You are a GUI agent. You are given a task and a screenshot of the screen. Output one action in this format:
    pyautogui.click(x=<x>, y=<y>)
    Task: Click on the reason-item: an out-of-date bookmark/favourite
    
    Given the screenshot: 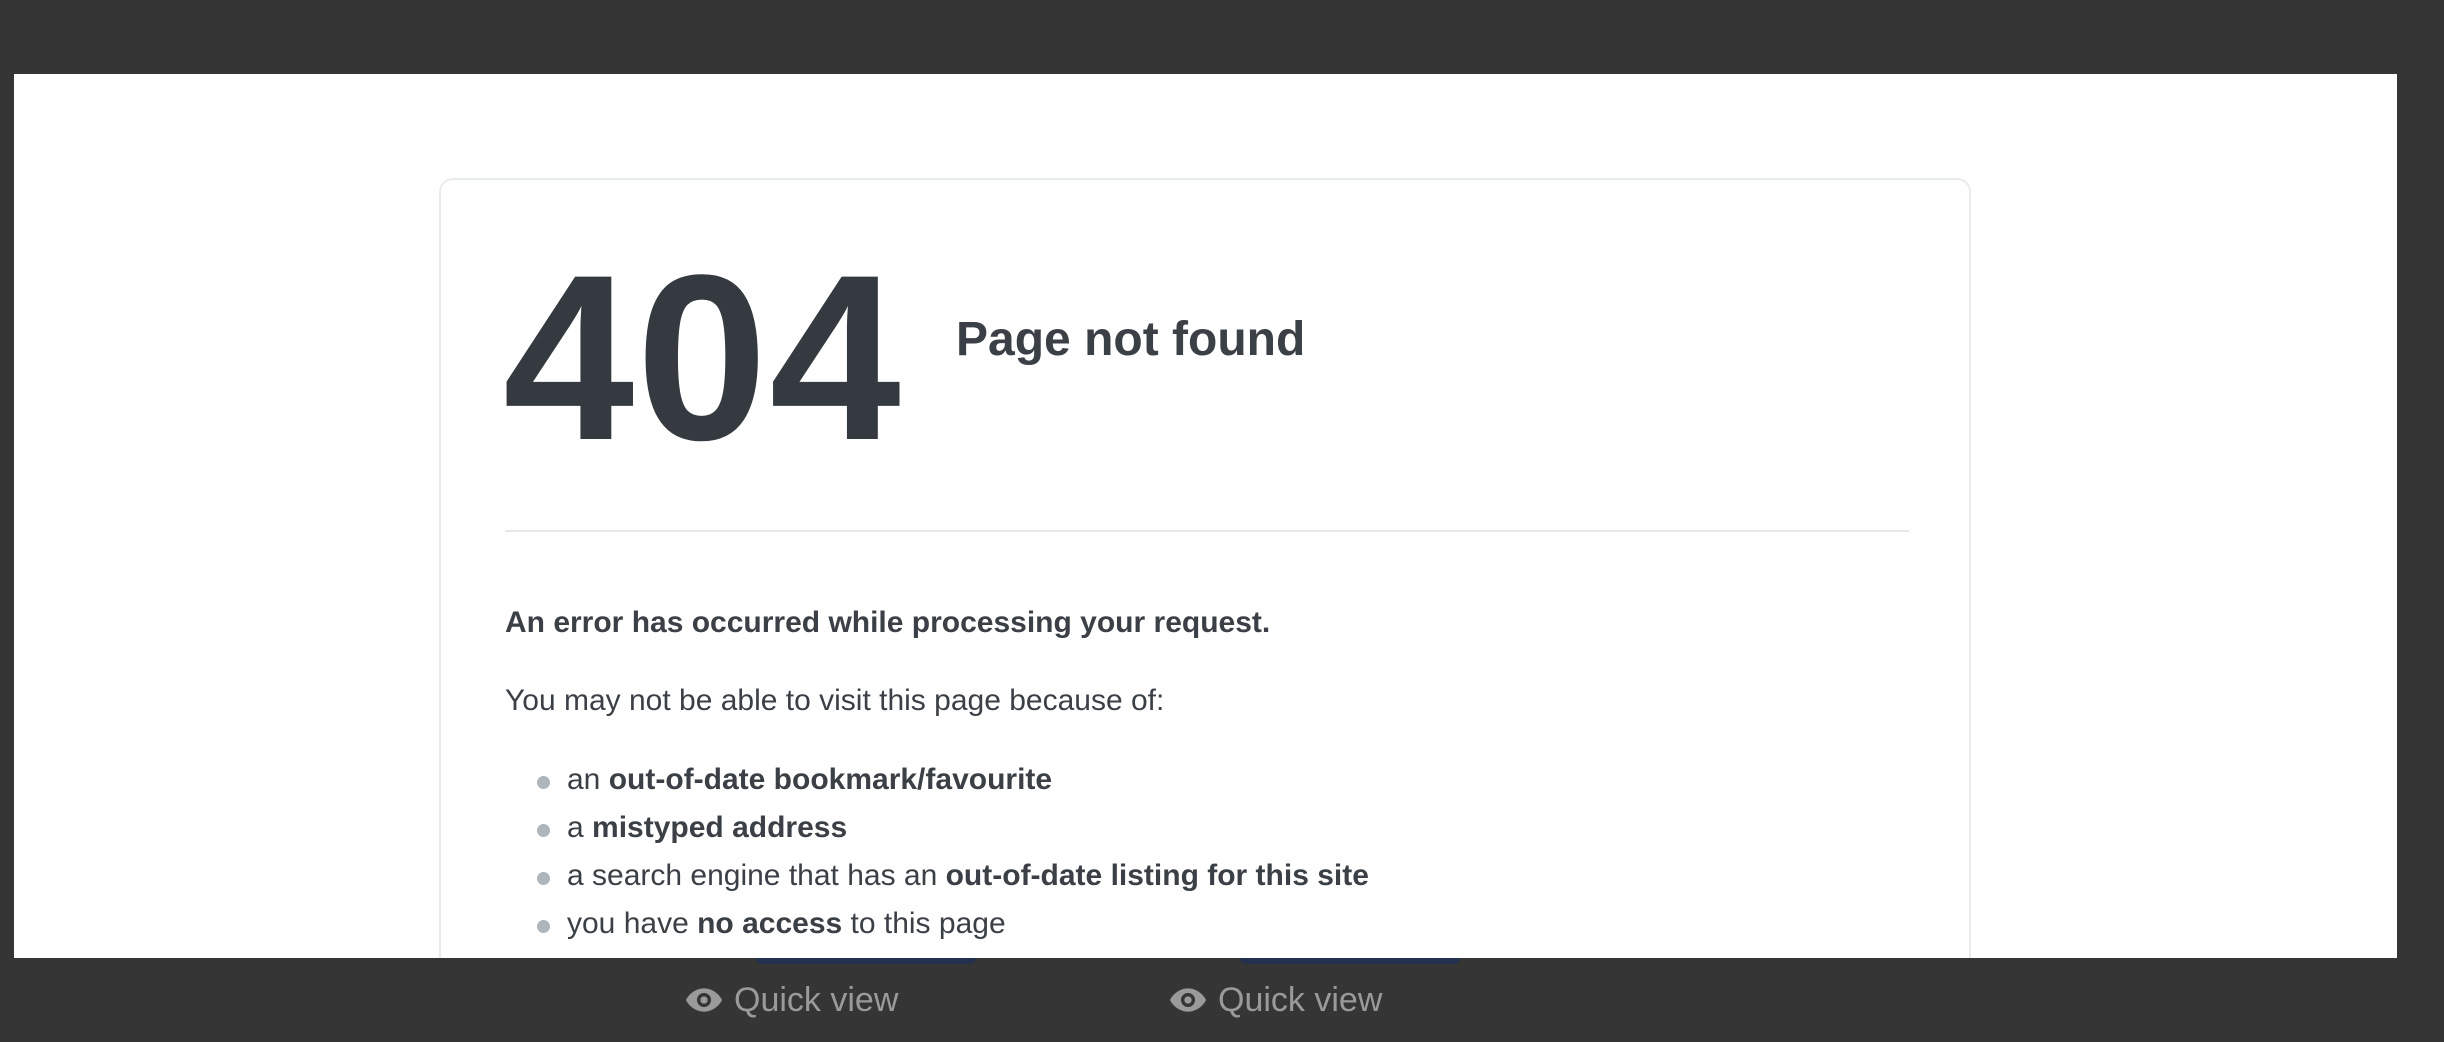 What is the action you would take?
    pyautogui.click(x=937, y=780)
    